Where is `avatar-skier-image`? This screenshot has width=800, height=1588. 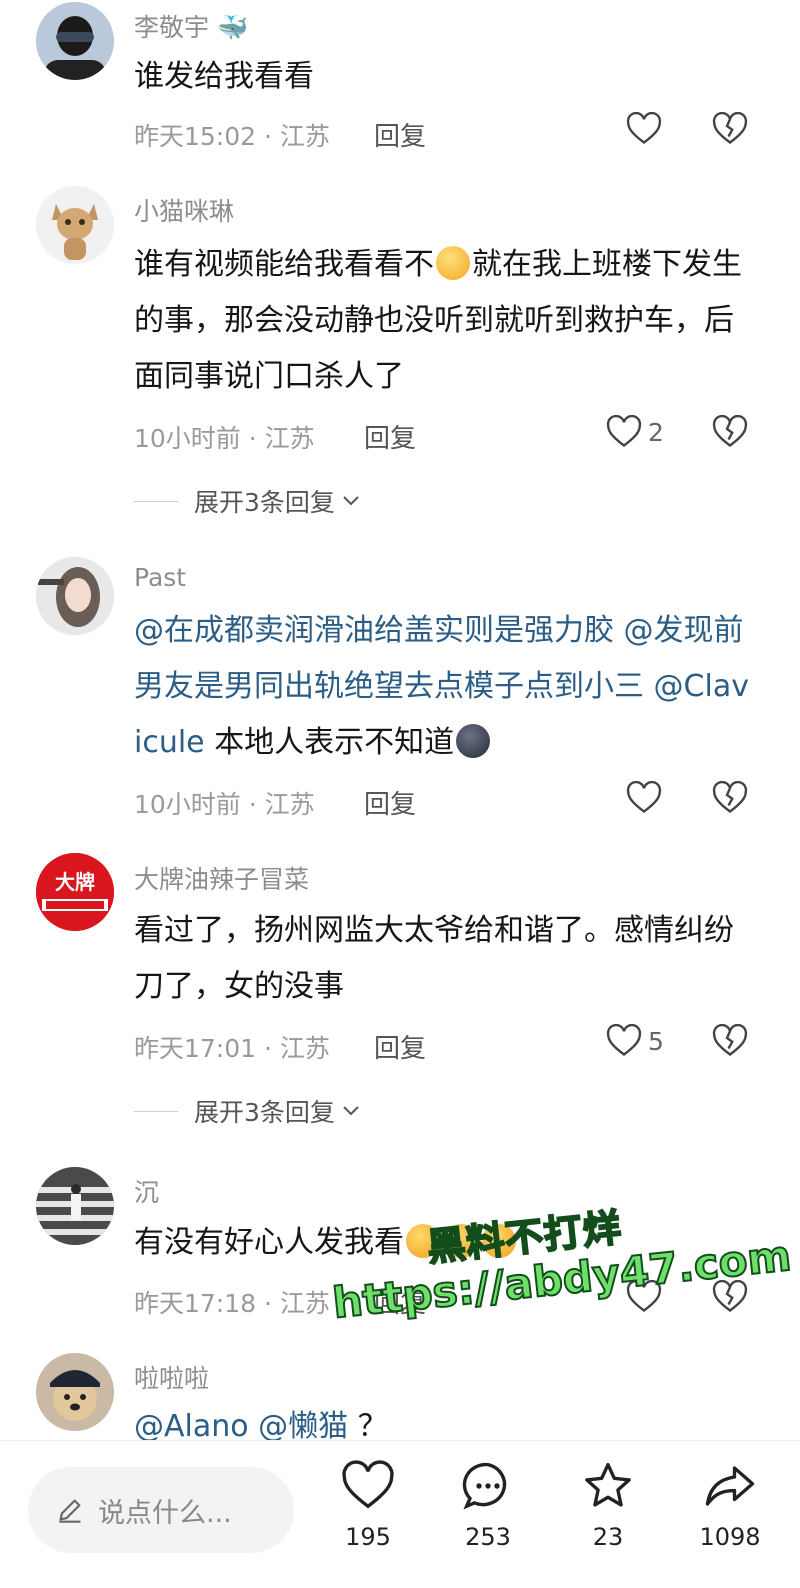 avatar-skier-image is located at coordinates (75, 41).